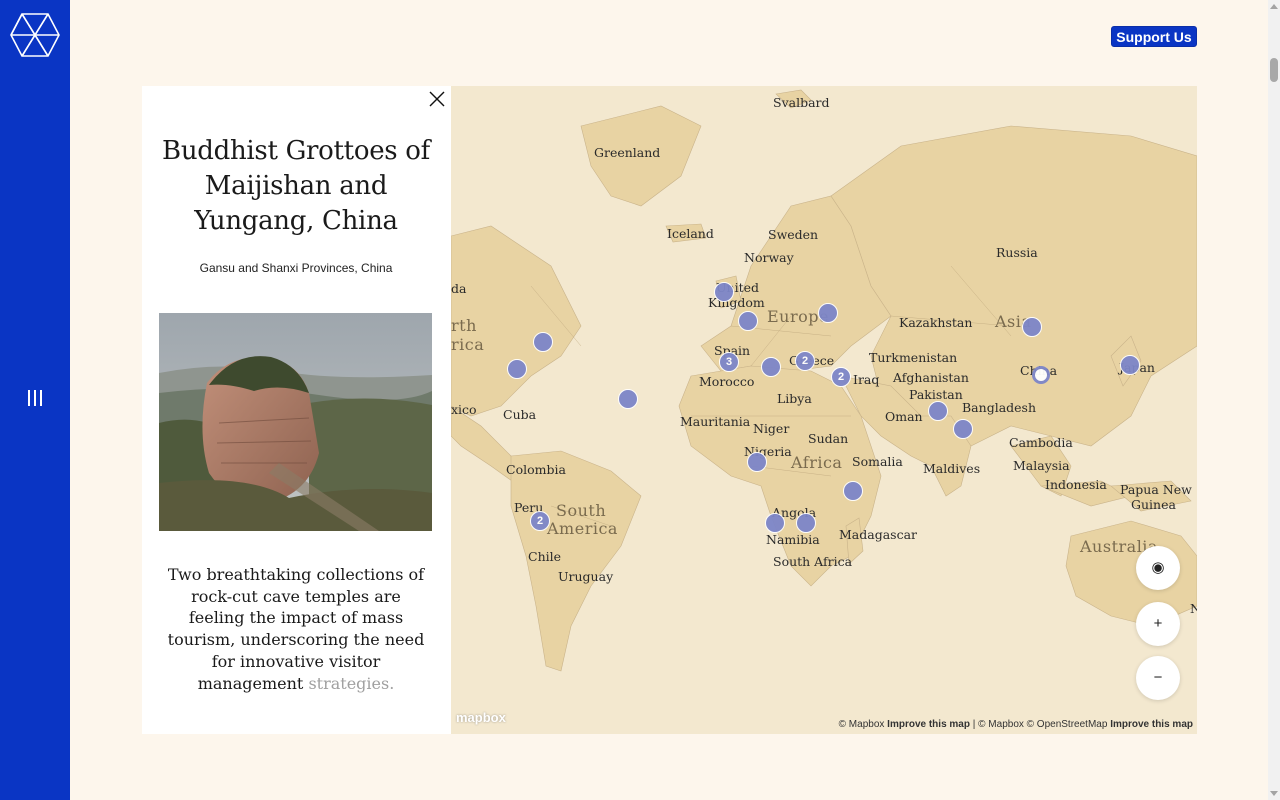  What do you see at coordinates (862, 724) in the screenshot?
I see `attribution-mapbox: © Mapbox` at bounding box center [862, 724].